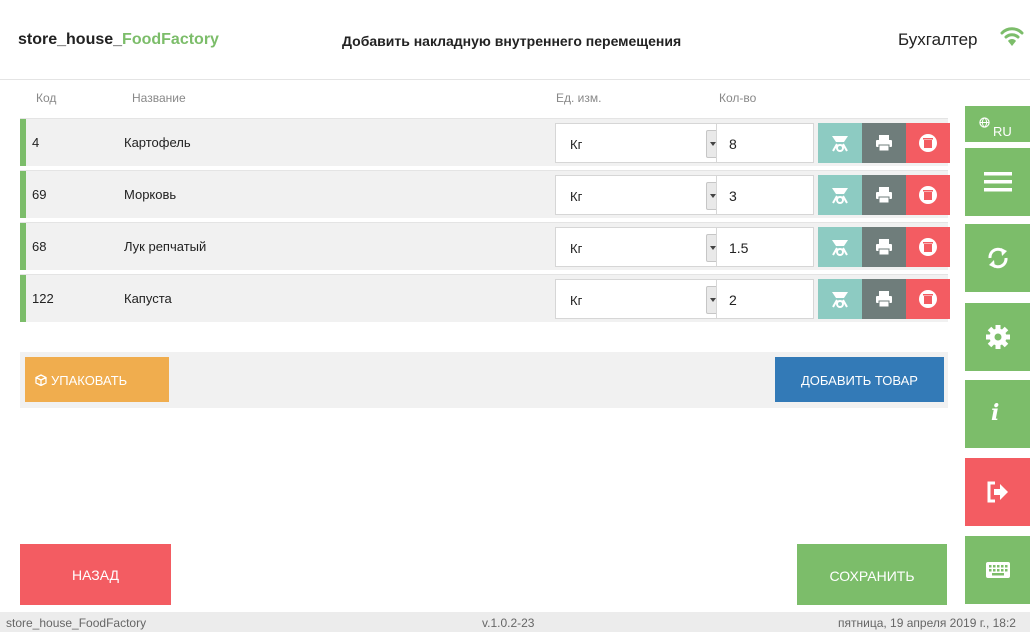 This screenshot has height=632, width=1030. What do you see at coordinates (765, 299) in the screenshot?
I see `quantity-input: 2` at bounding box center [765, 299].